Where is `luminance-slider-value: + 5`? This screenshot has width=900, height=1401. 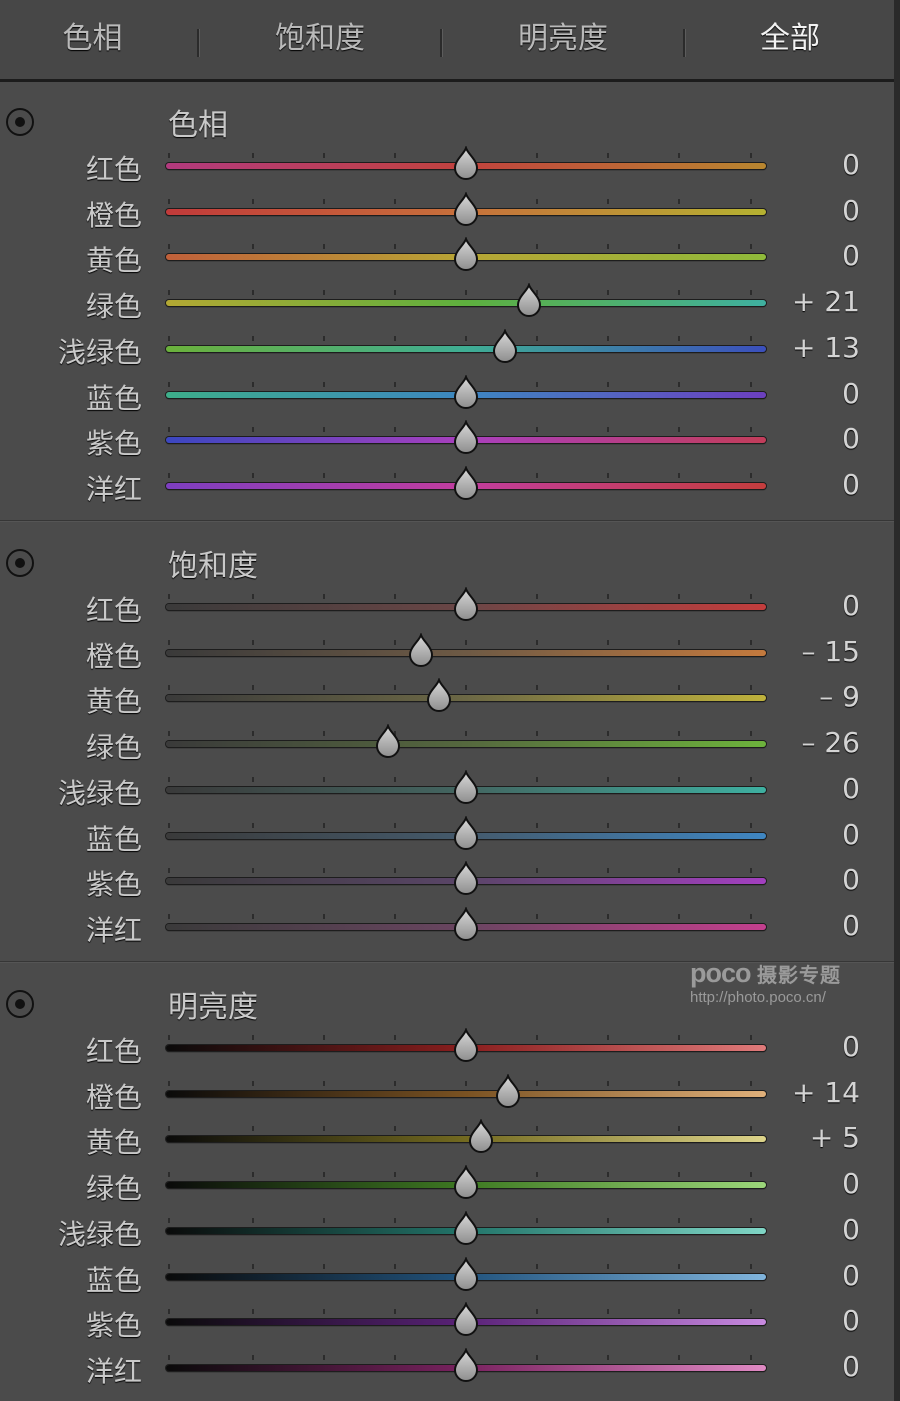
luminance-slider-value: + 5 is located at coordinates (810, 1137).